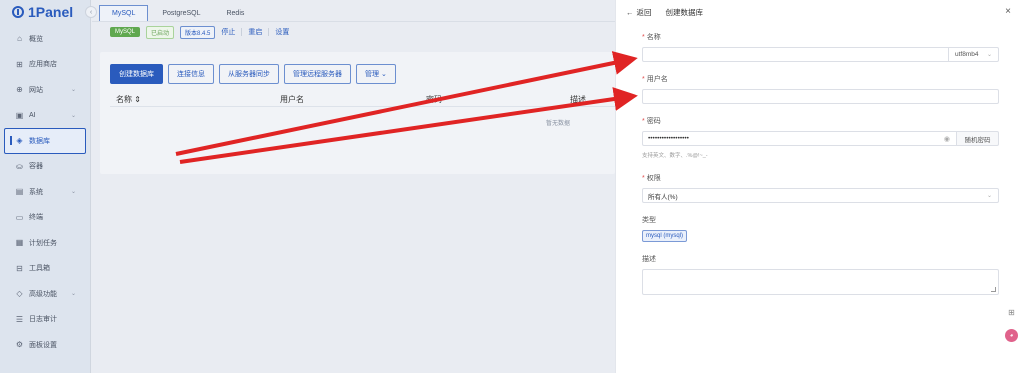 This screenshot has width=1023, height=373. Describe the element at coordinates (664, 236) in the screenshot. I see `type-tag: mysql (mysql)` at that location.